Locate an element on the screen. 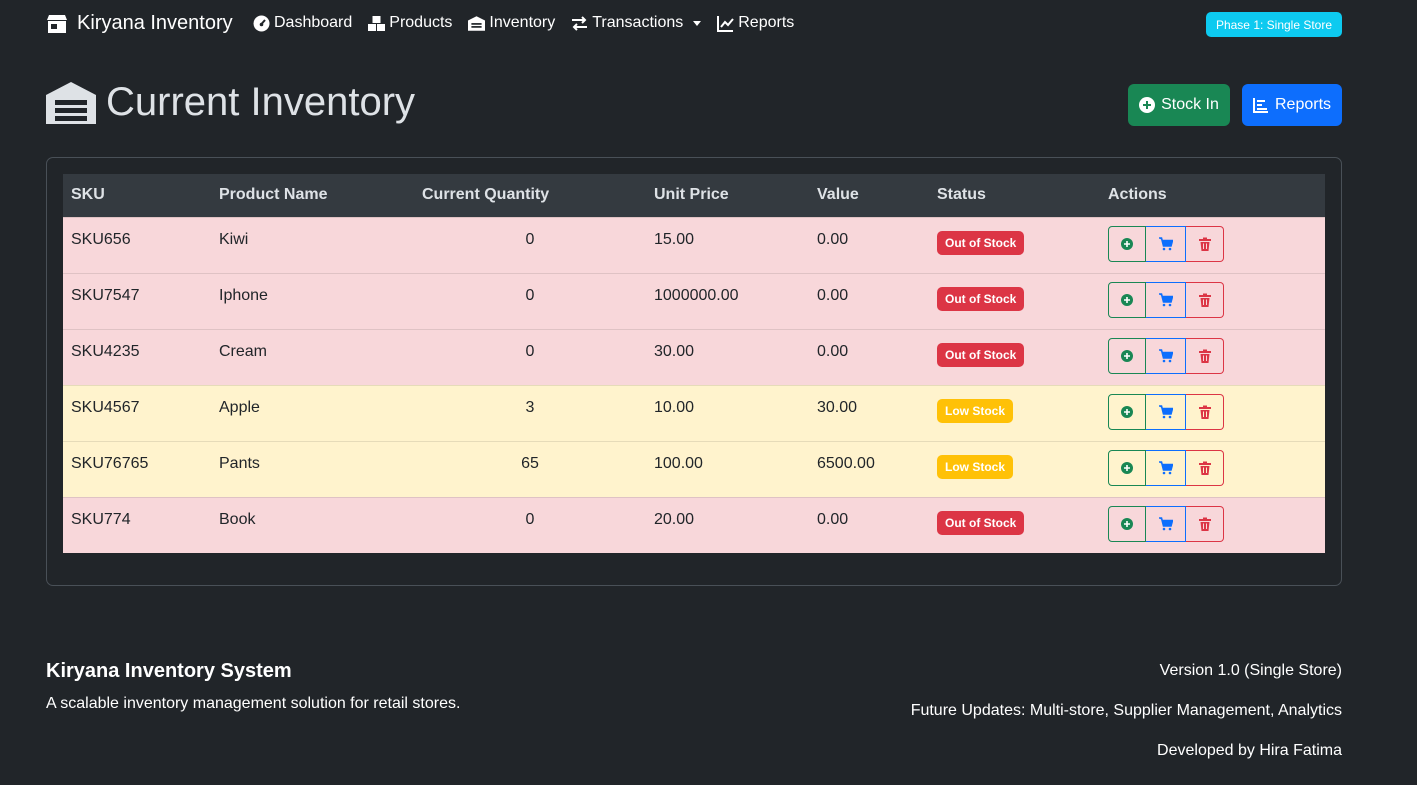  cell-unit-price: 1000000.00 is located at coordinates (727, 300).